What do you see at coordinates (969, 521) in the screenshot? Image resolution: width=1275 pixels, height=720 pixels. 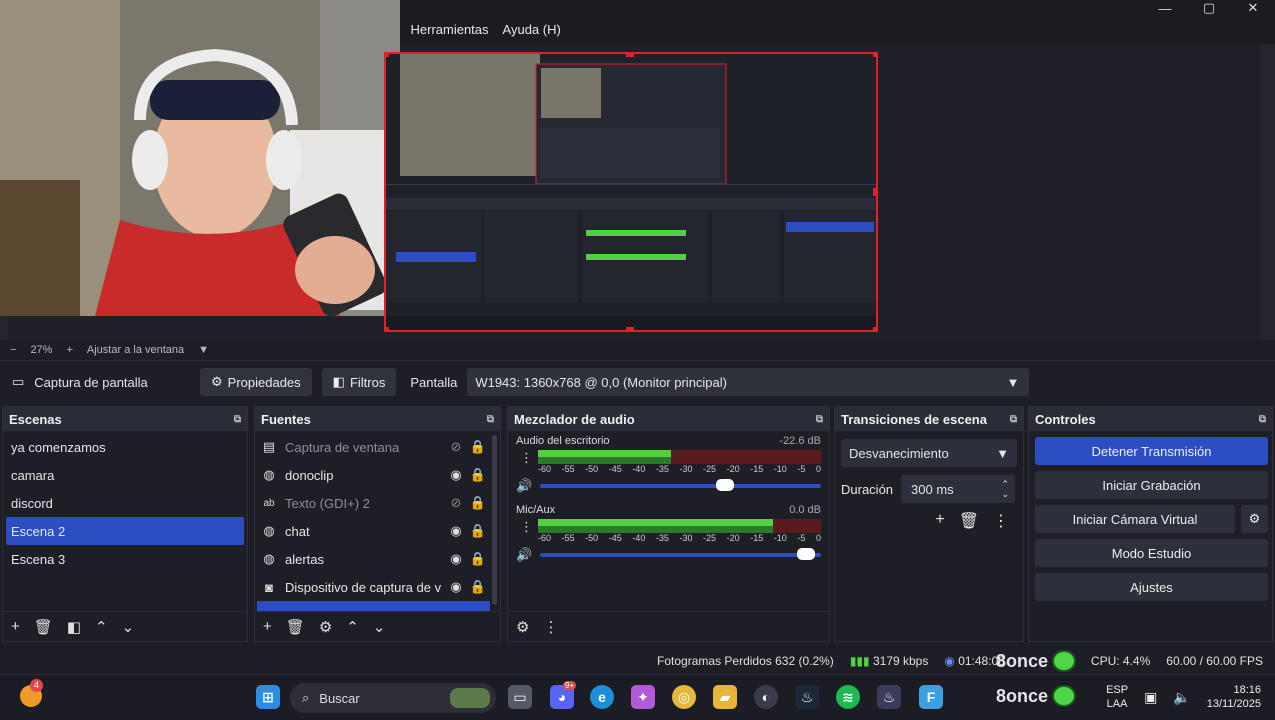 I see `delete-transition-icon: 🗑` at bounding box center [969, 521].